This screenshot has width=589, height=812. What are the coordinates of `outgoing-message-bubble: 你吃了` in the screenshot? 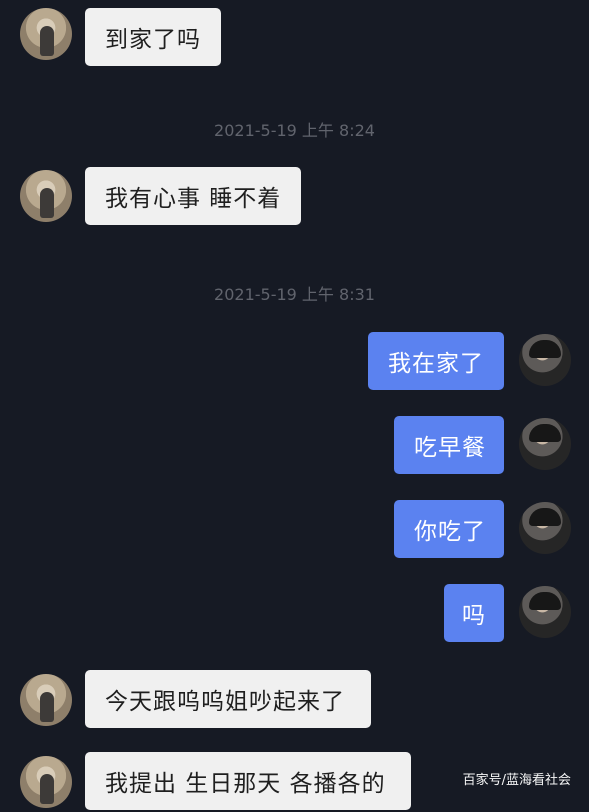 It's located at (449, 529).